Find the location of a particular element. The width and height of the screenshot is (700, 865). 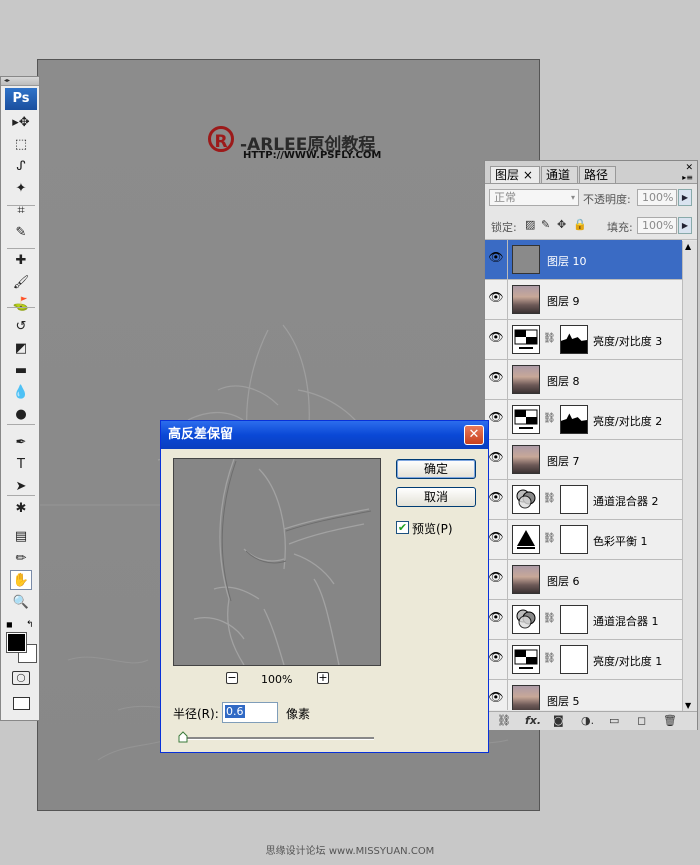

tab-paths: 路径 is located at coordinates (597, 174).